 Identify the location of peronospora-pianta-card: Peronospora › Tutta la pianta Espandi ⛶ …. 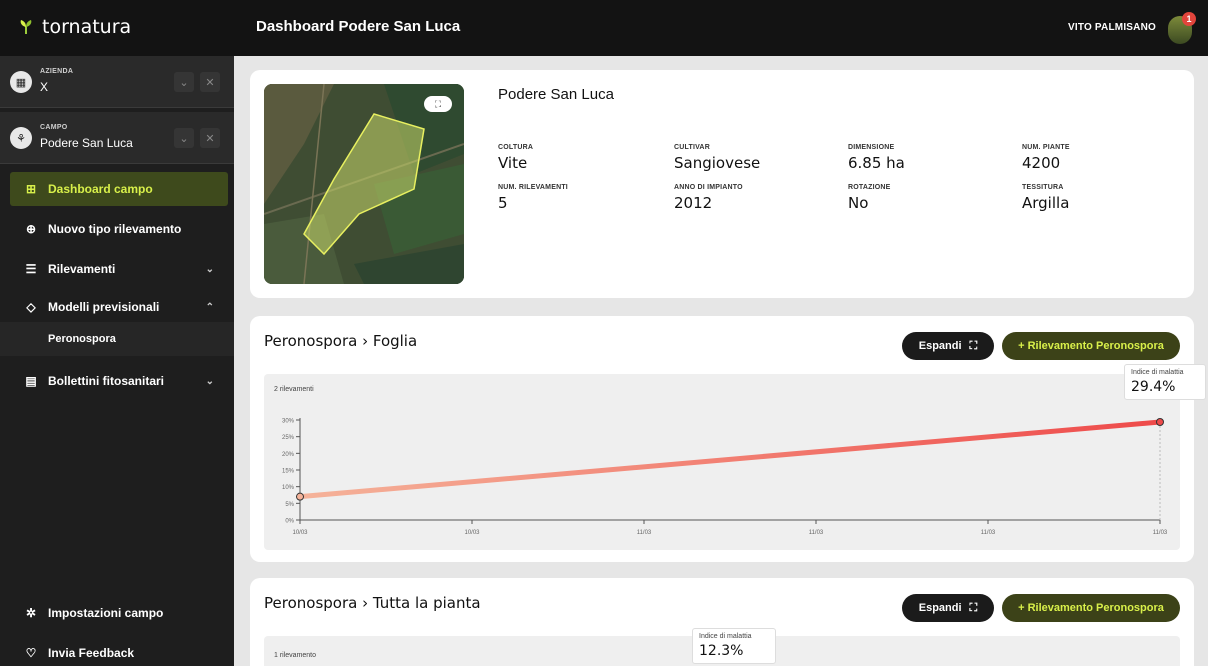
(722, 622).